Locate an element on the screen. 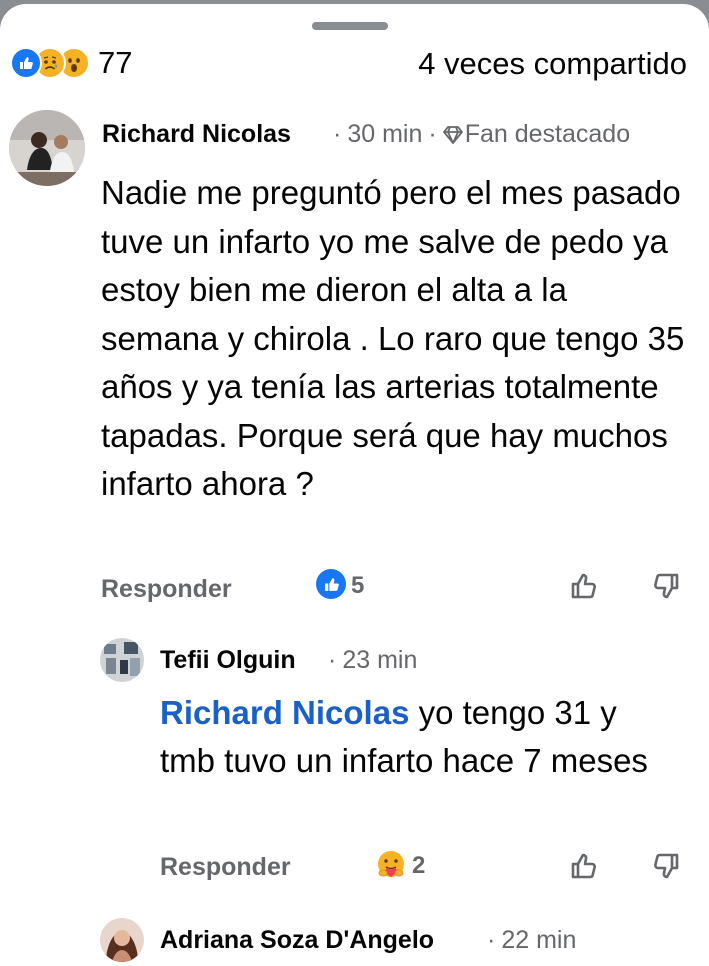 This screenshot has height=966, width=709. top-fan-badge: Fan destacado is located at coordinates (547, 134).